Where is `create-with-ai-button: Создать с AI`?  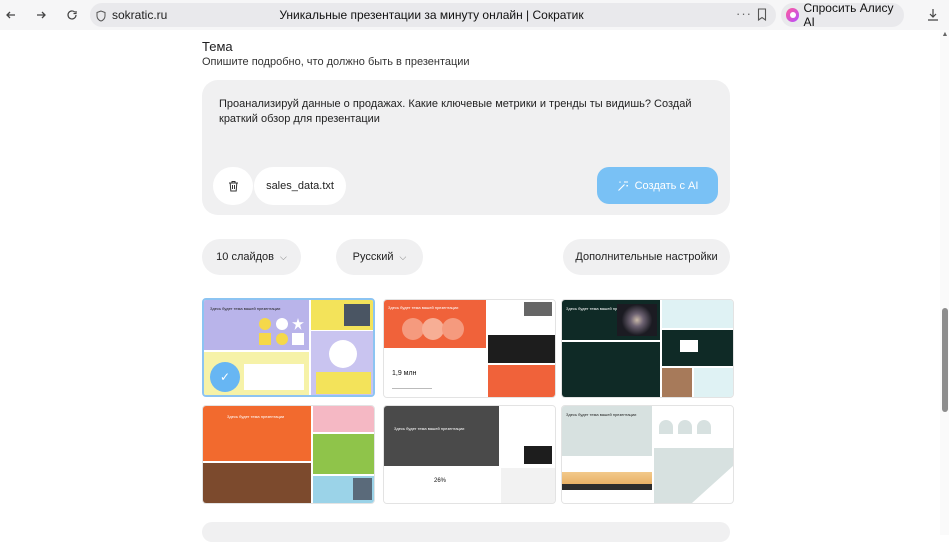 create-with-ai-button: Создать с AI is located at coordinates (657, 185).